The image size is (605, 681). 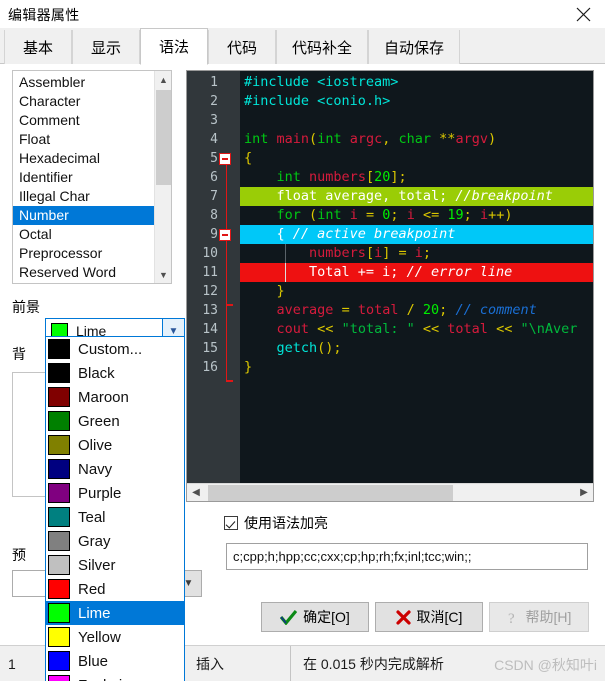 I want to click on cross-icon, so click(x=403, y=617).